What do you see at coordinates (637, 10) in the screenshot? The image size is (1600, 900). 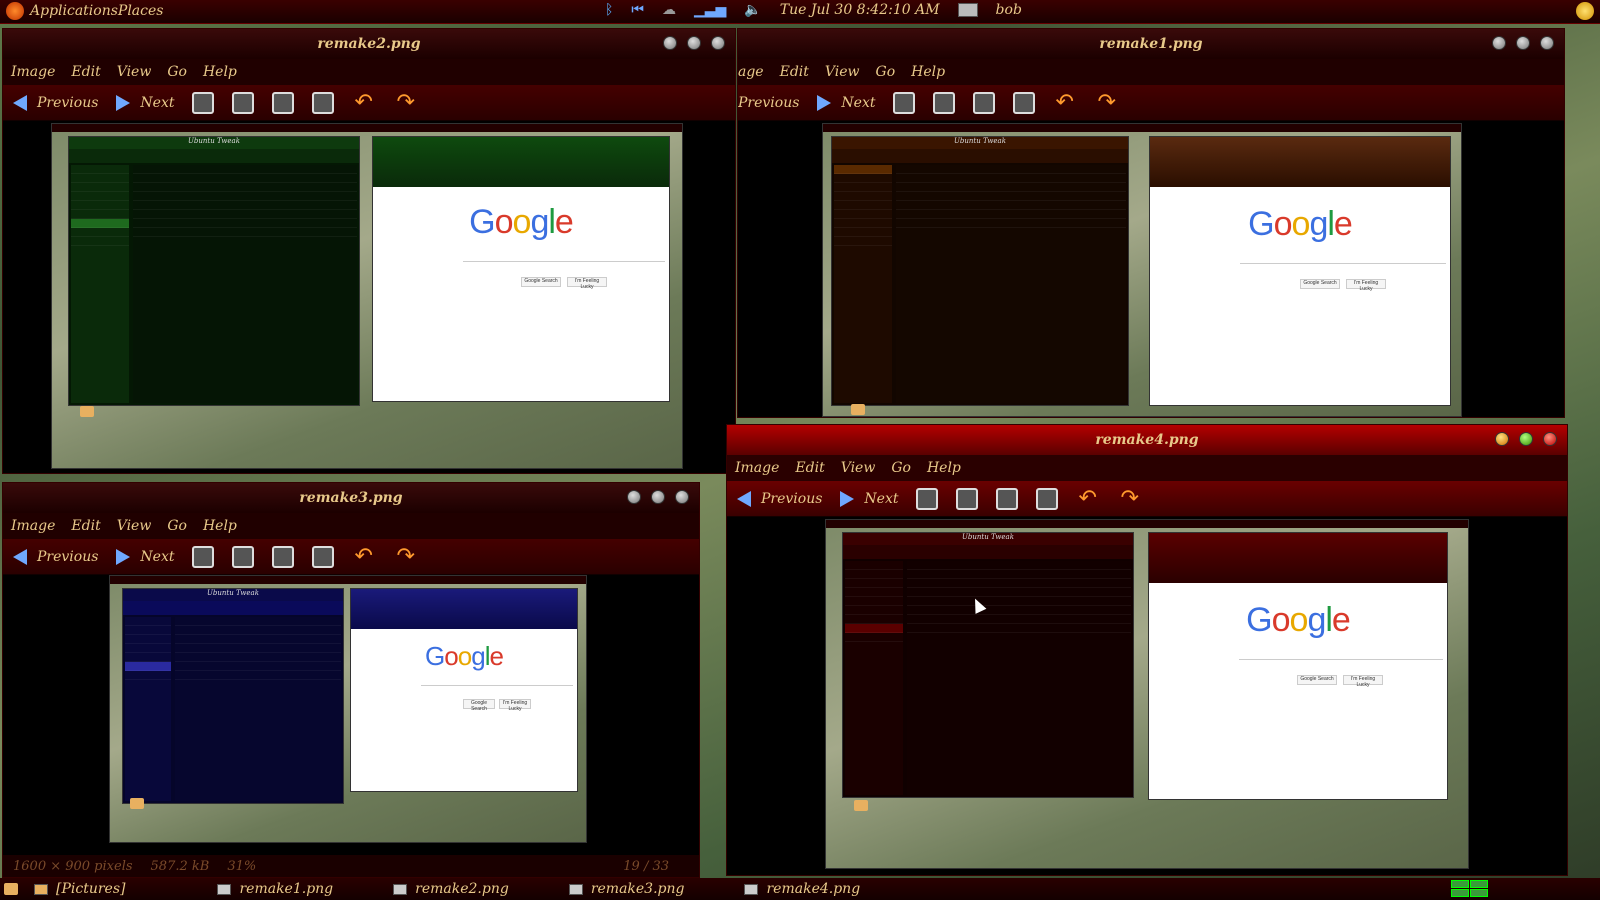 I see `media-previous-icon: ⏮` at bounding box center [637, 10].